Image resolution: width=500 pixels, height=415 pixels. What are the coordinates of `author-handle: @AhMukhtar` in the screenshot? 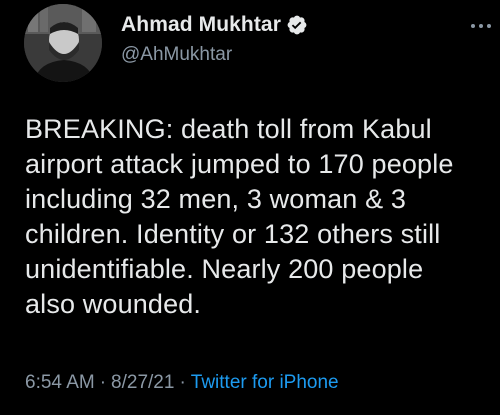 It's located at (176, 55).